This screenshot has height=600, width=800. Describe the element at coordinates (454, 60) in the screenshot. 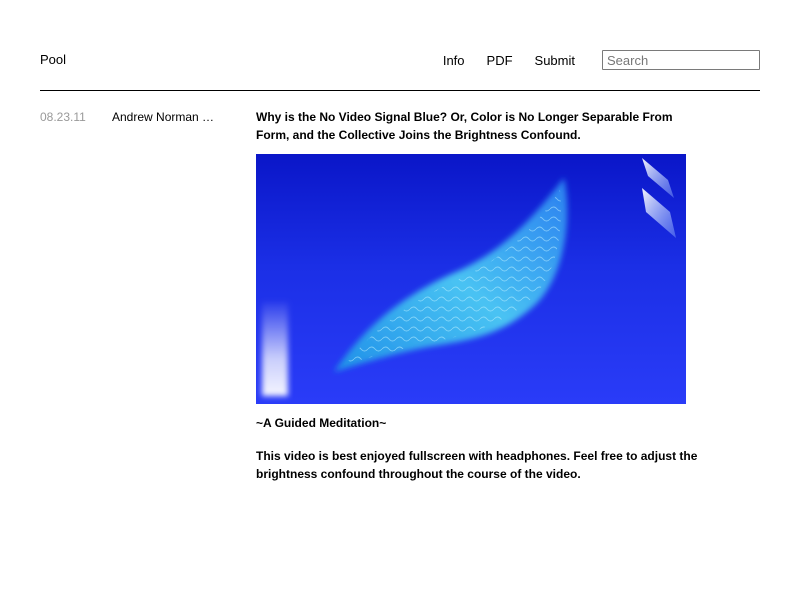

I see `nav-info-link: Info` at that location.